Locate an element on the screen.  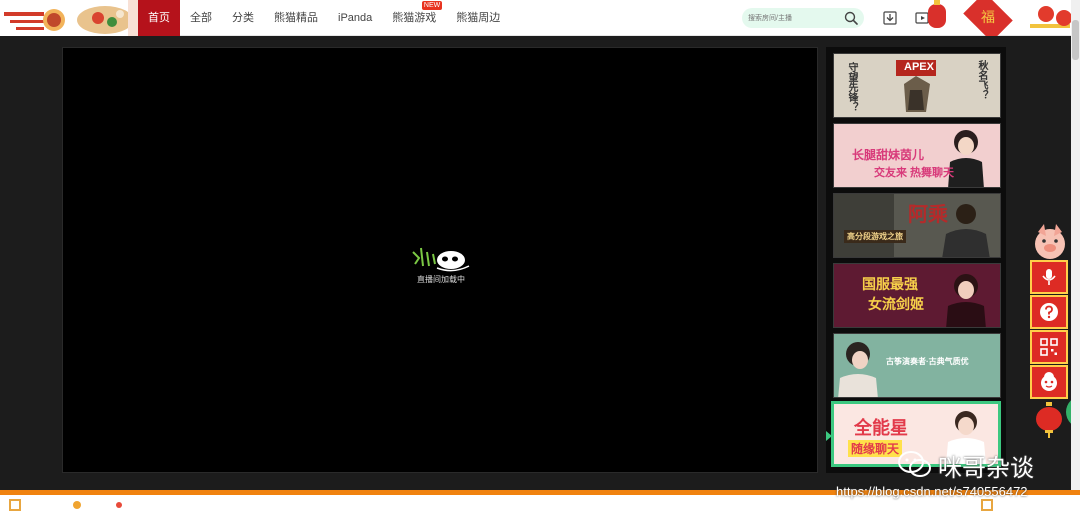
nav-item-panda-merch: 熊猫周边 is located at coordinates (478, 18).